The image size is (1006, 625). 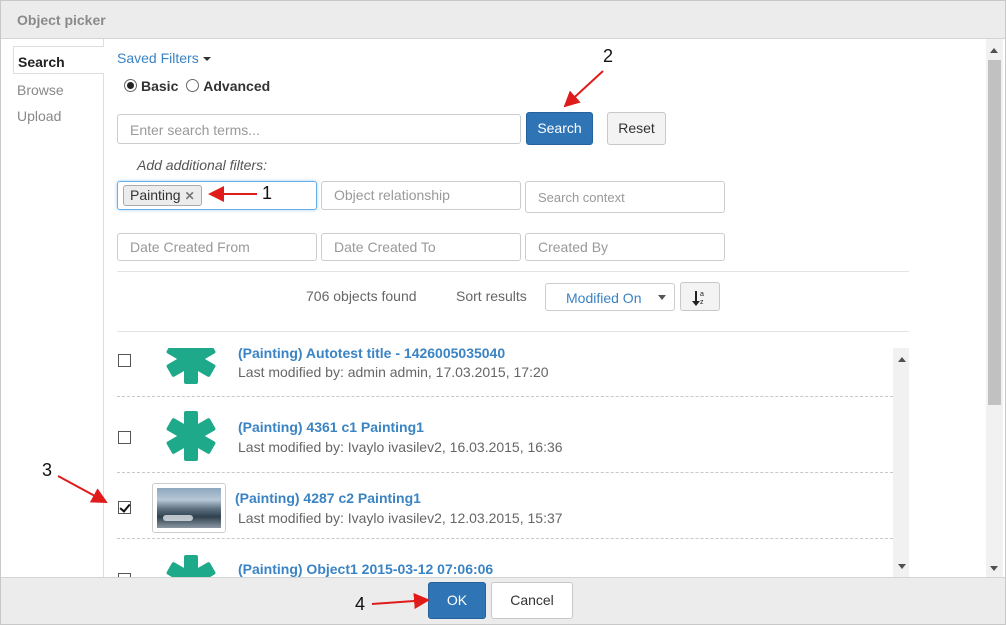 I want to click on tab-browse: Browse, so click(x=58, y=89).